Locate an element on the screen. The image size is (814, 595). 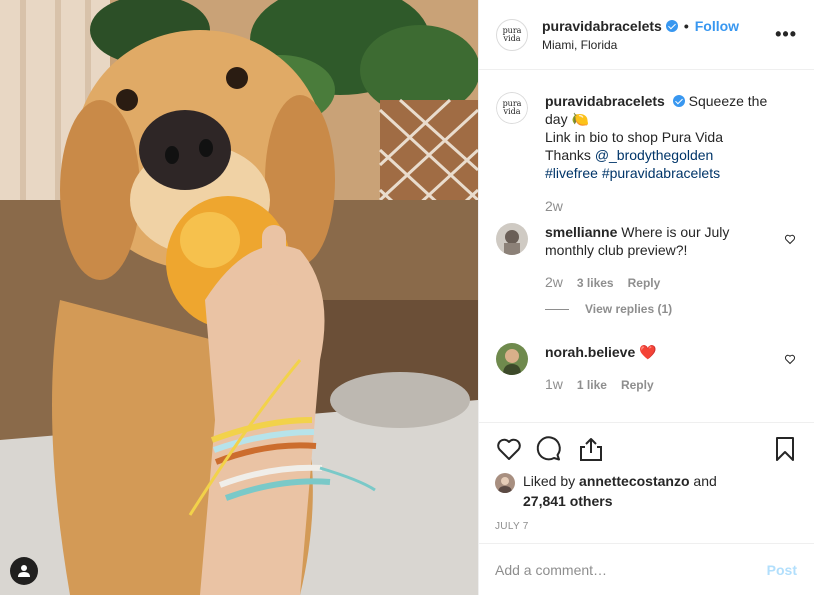
share-icon is located at coordinates (591, 449).